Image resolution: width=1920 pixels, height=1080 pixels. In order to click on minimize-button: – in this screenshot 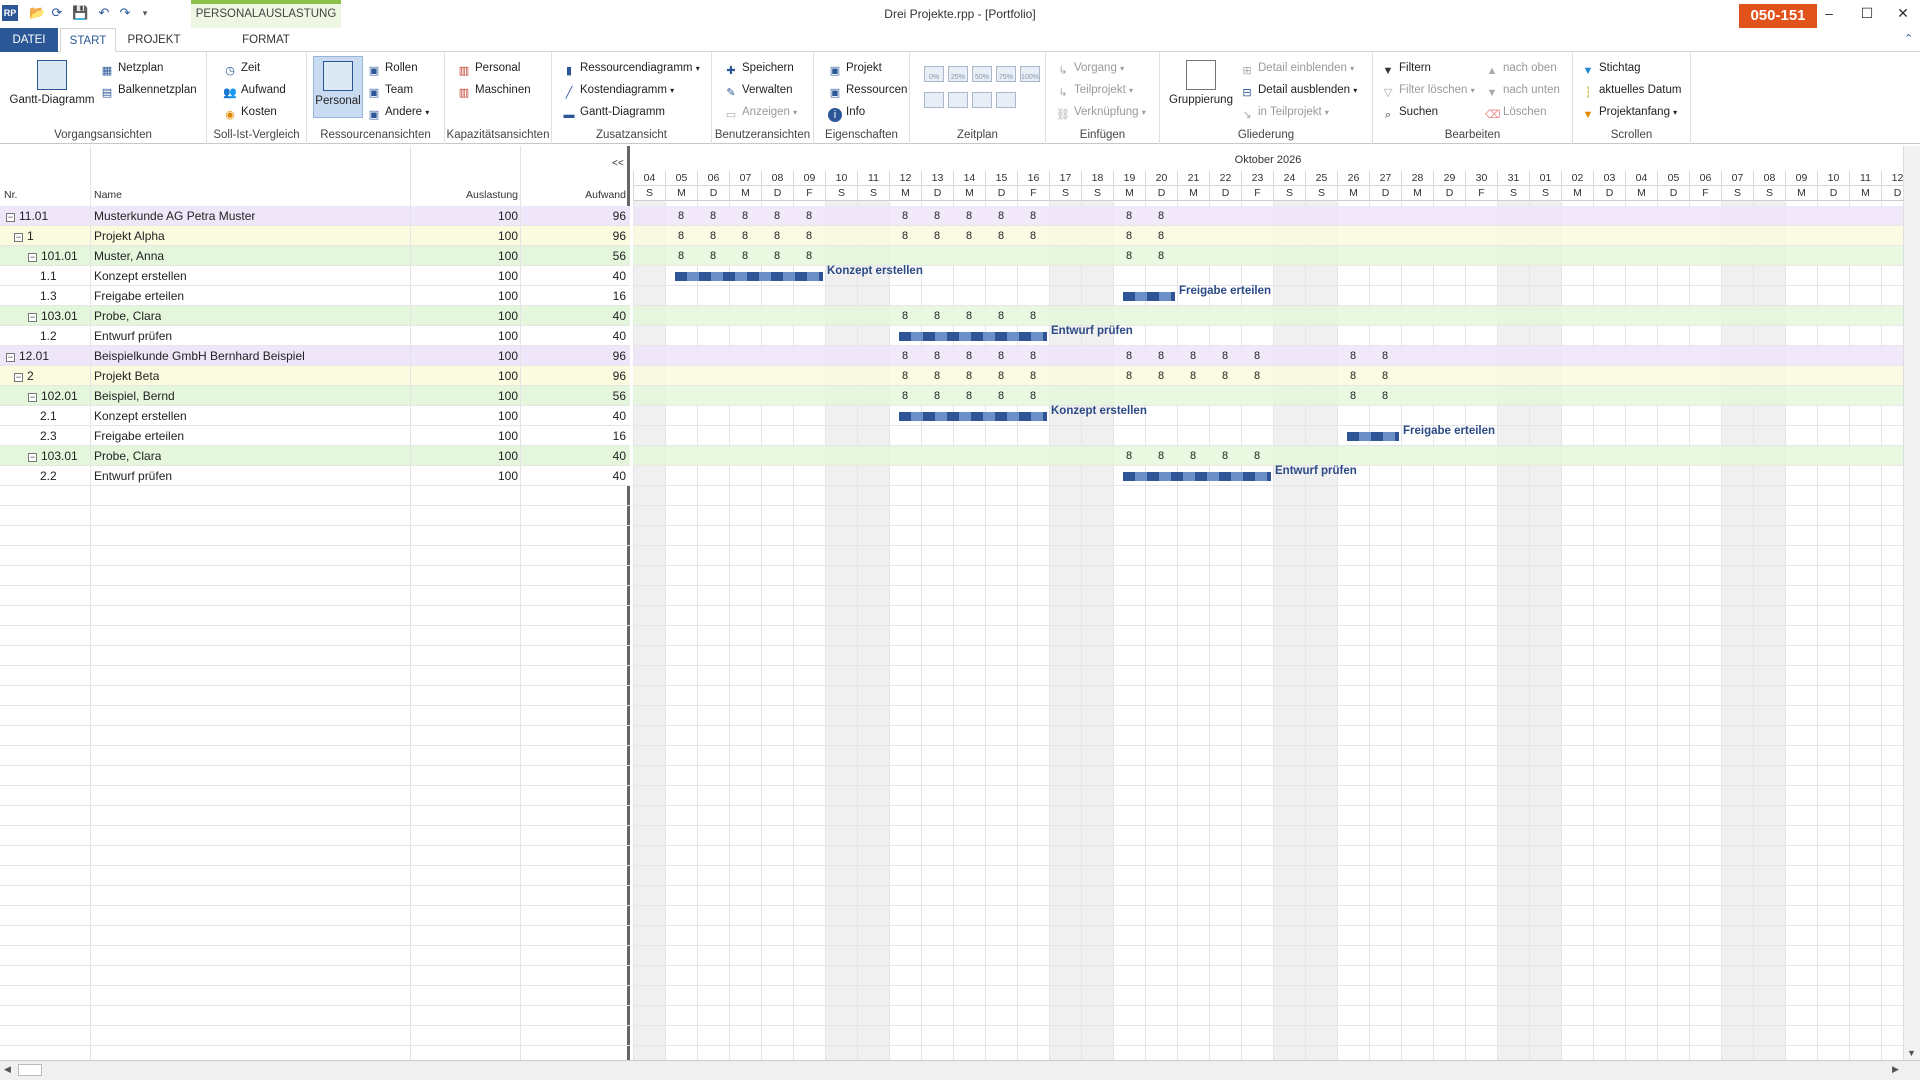, I will do `click(1829, 13)`.